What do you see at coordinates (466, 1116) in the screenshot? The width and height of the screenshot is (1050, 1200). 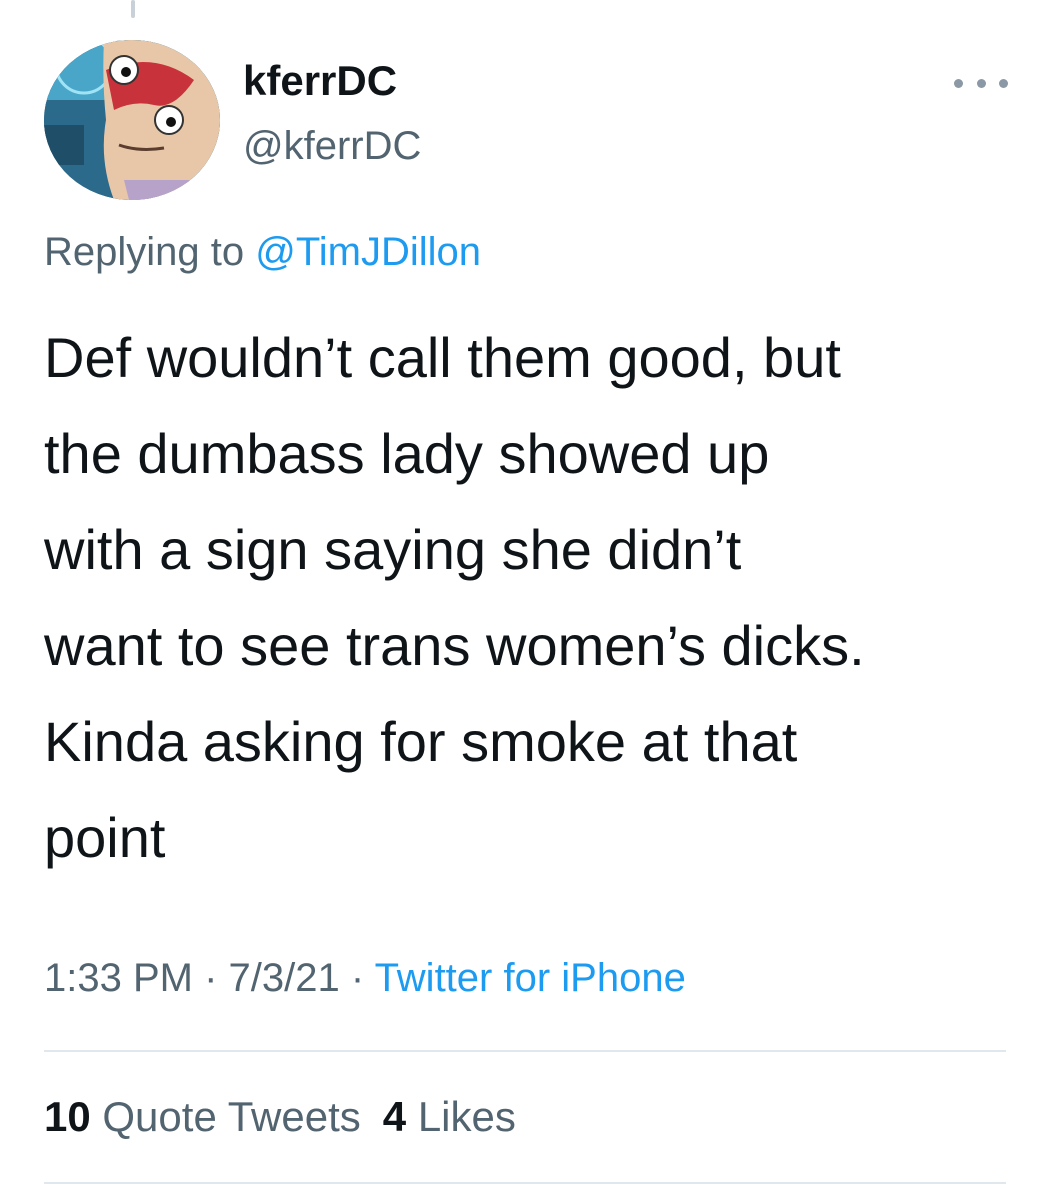 I see `likes-label: Likes` at bounding box center [466, 1116].